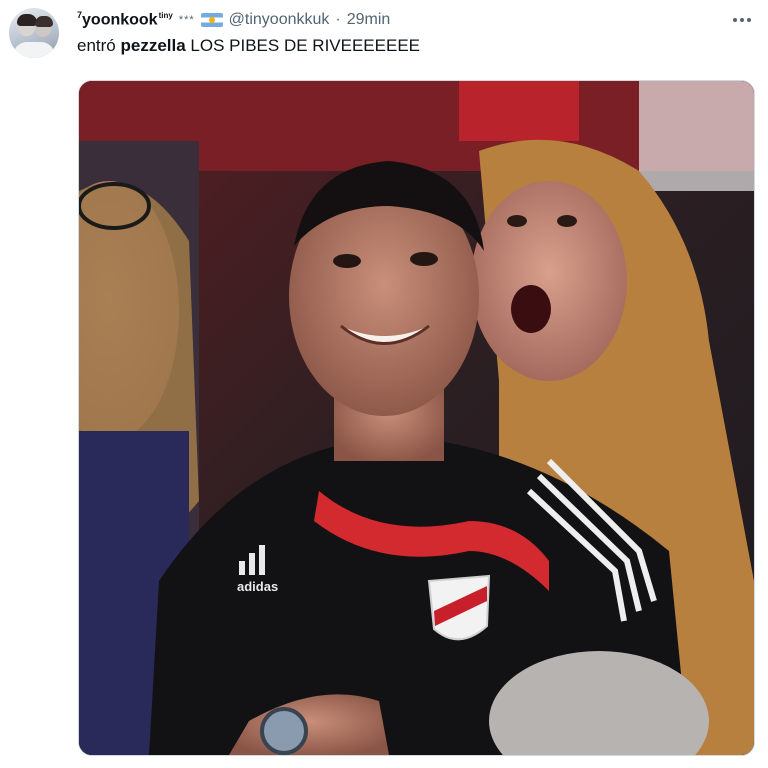 Image resolution: width=768 pixels, height=768 pixels. What do you see at coordinates (369, 20) in the screenshot?
I see `timestamp: 29min` at bounding box center [369, 20].